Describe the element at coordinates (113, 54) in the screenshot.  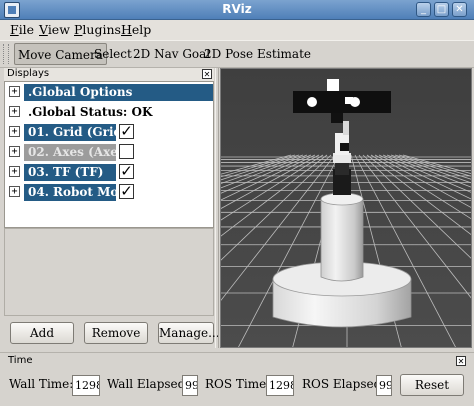
I see `tool-select: Select` at that location.